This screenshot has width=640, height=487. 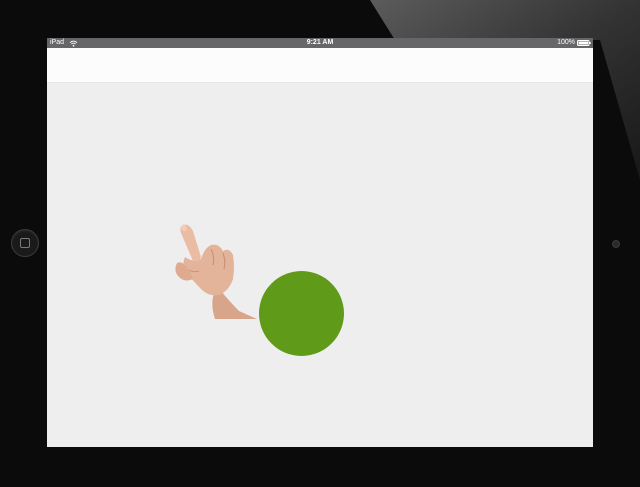 I want to click on home-square-icon, so click(x=25, y=243).